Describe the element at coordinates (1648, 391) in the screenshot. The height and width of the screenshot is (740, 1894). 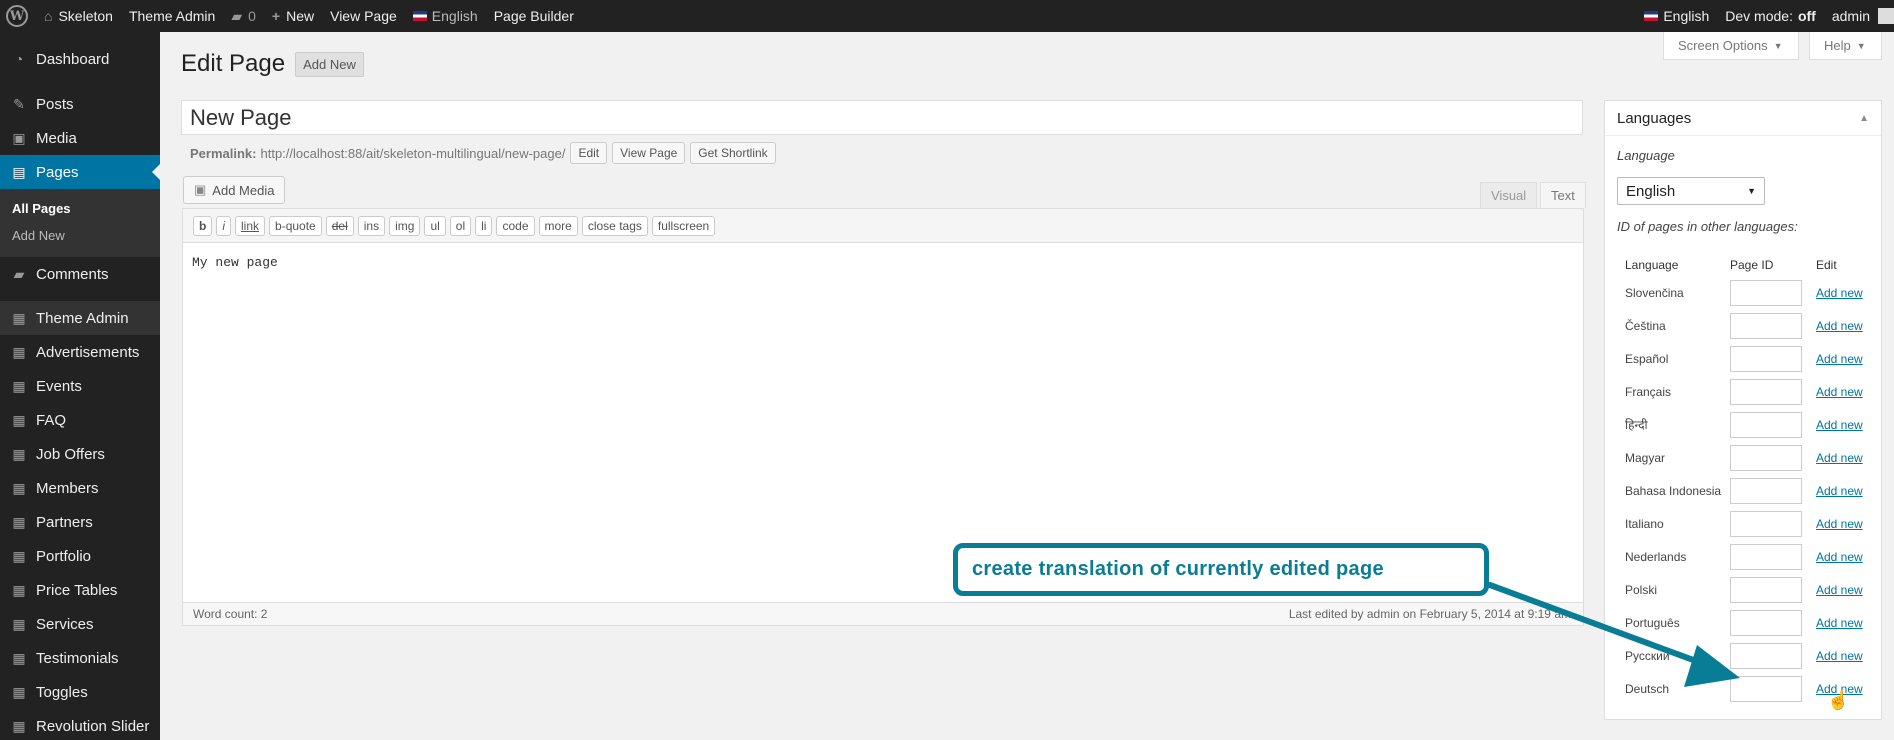
I see `row-language: Français` at that location.